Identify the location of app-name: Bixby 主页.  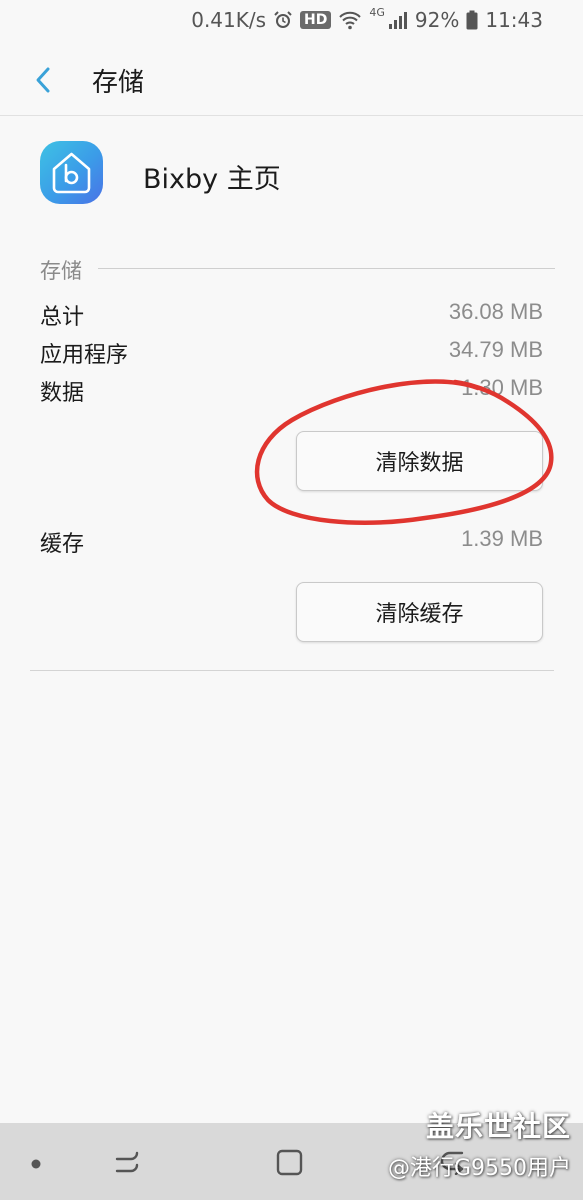
(212, 179).